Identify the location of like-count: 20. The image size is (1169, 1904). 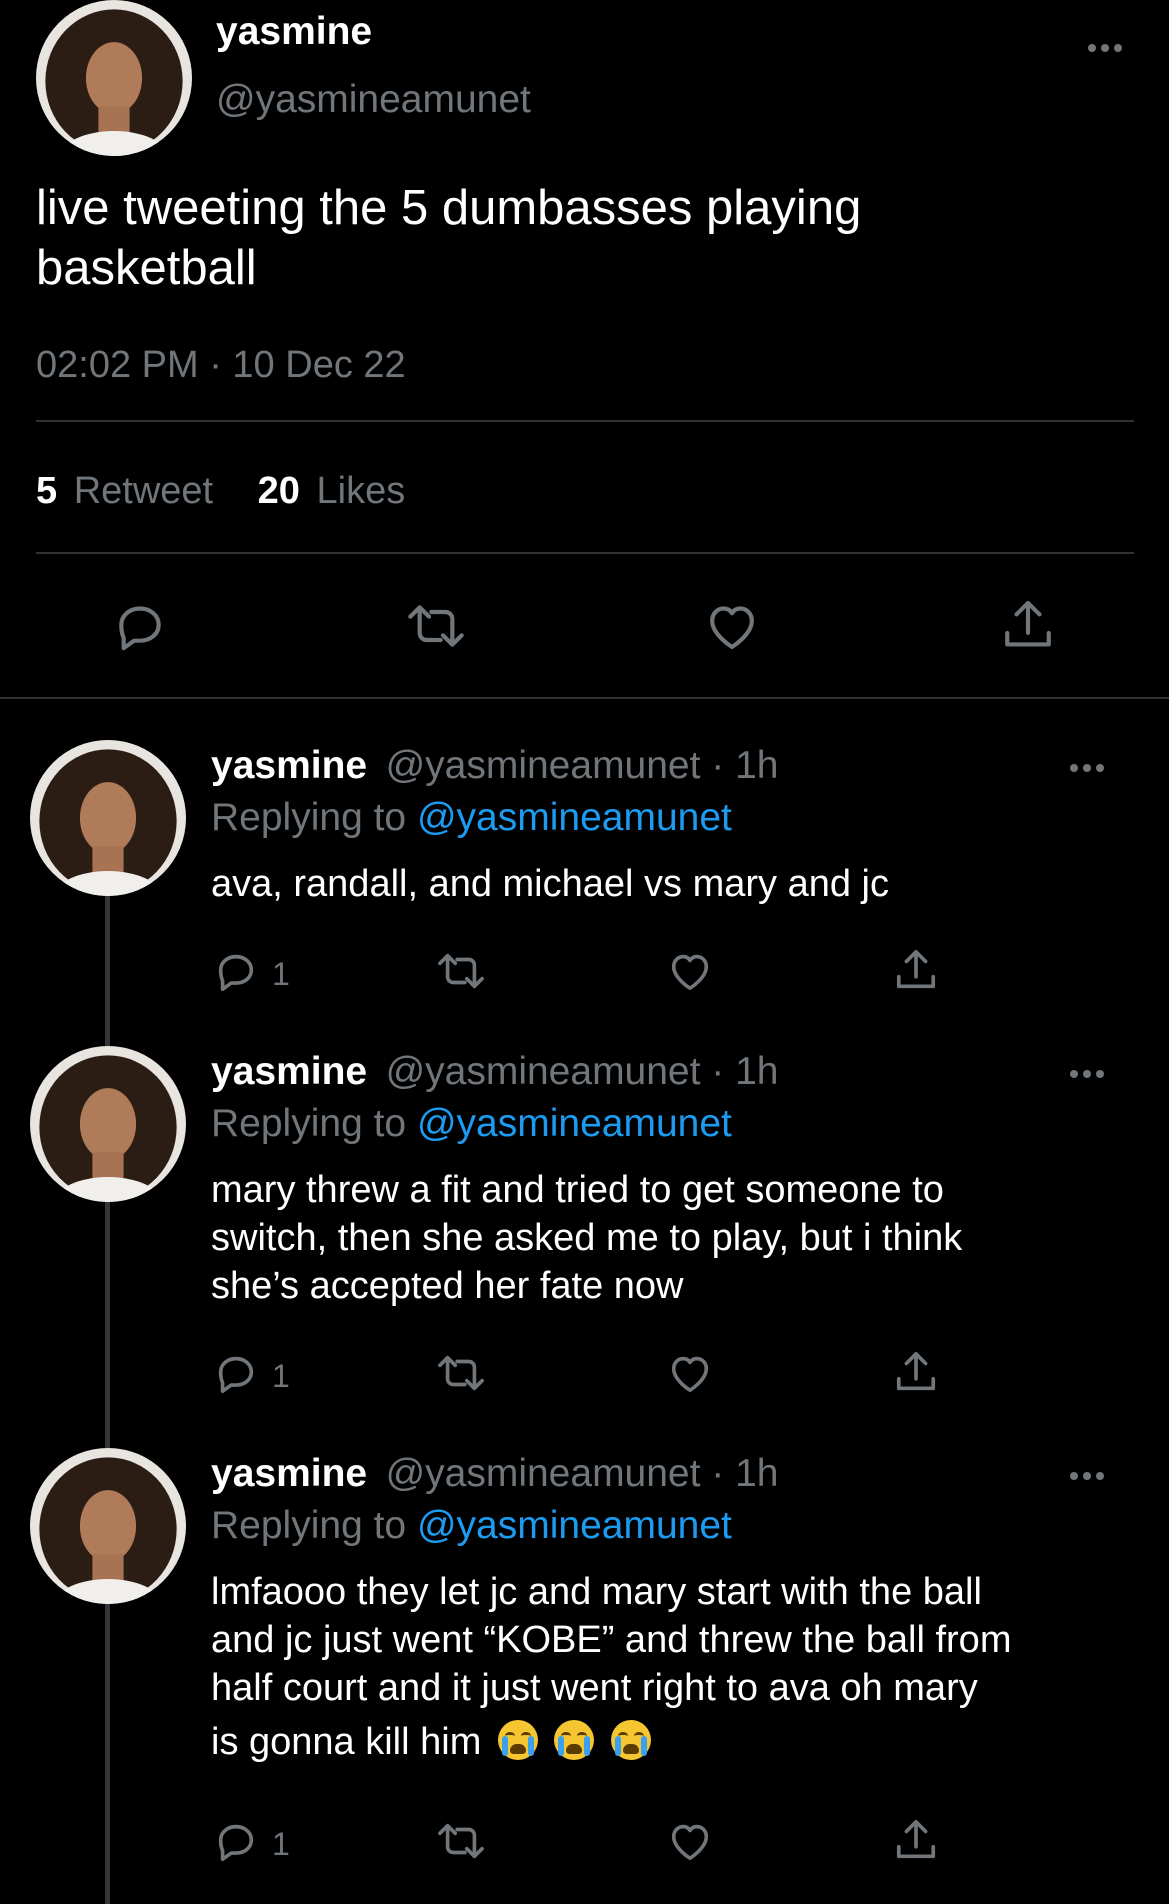
(279, 491).